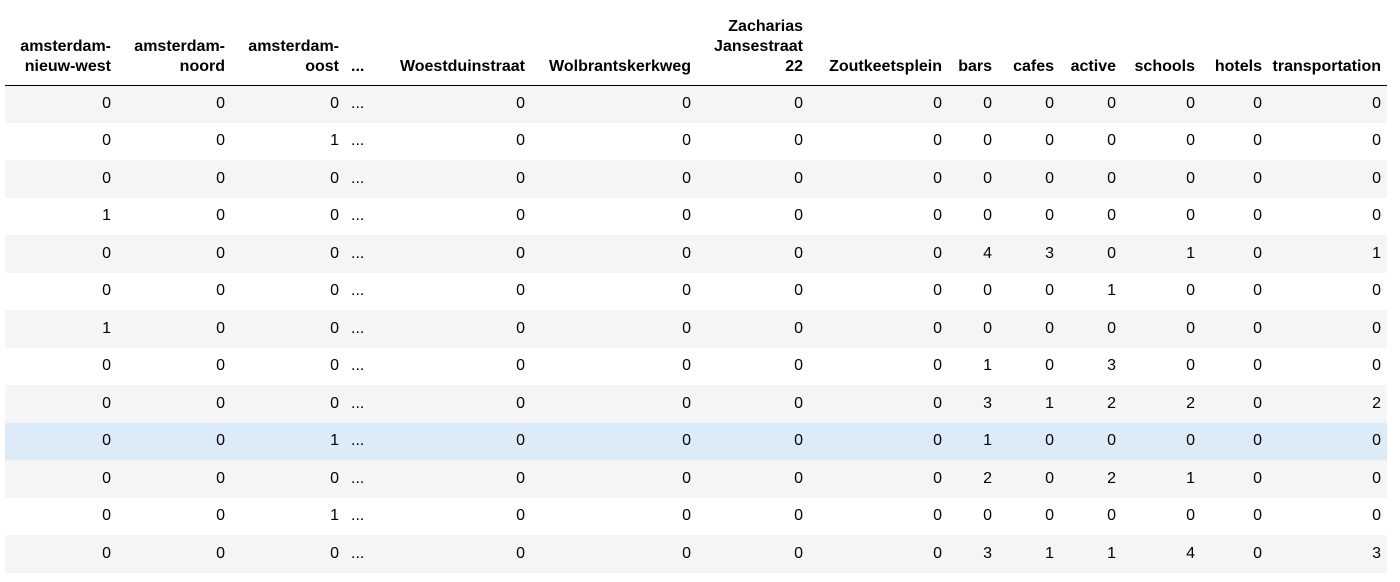 This screenshot has width=1400, height=582. Describe the element at coordinates (1190, 403) in the screenshot. I see `table-cell: 2` at that location.